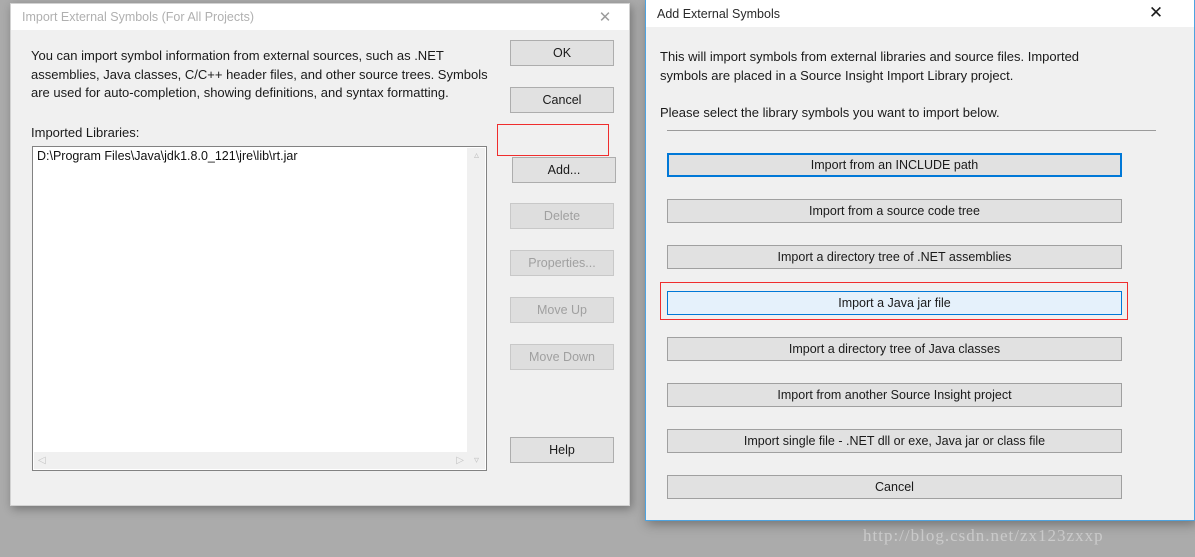 The width and height of the screenshot is (1195, 557). What do you see at coordinates (562, 310) in the screenshot?
I see `move-up-button: Move Up` at bounding box center [562, 310].